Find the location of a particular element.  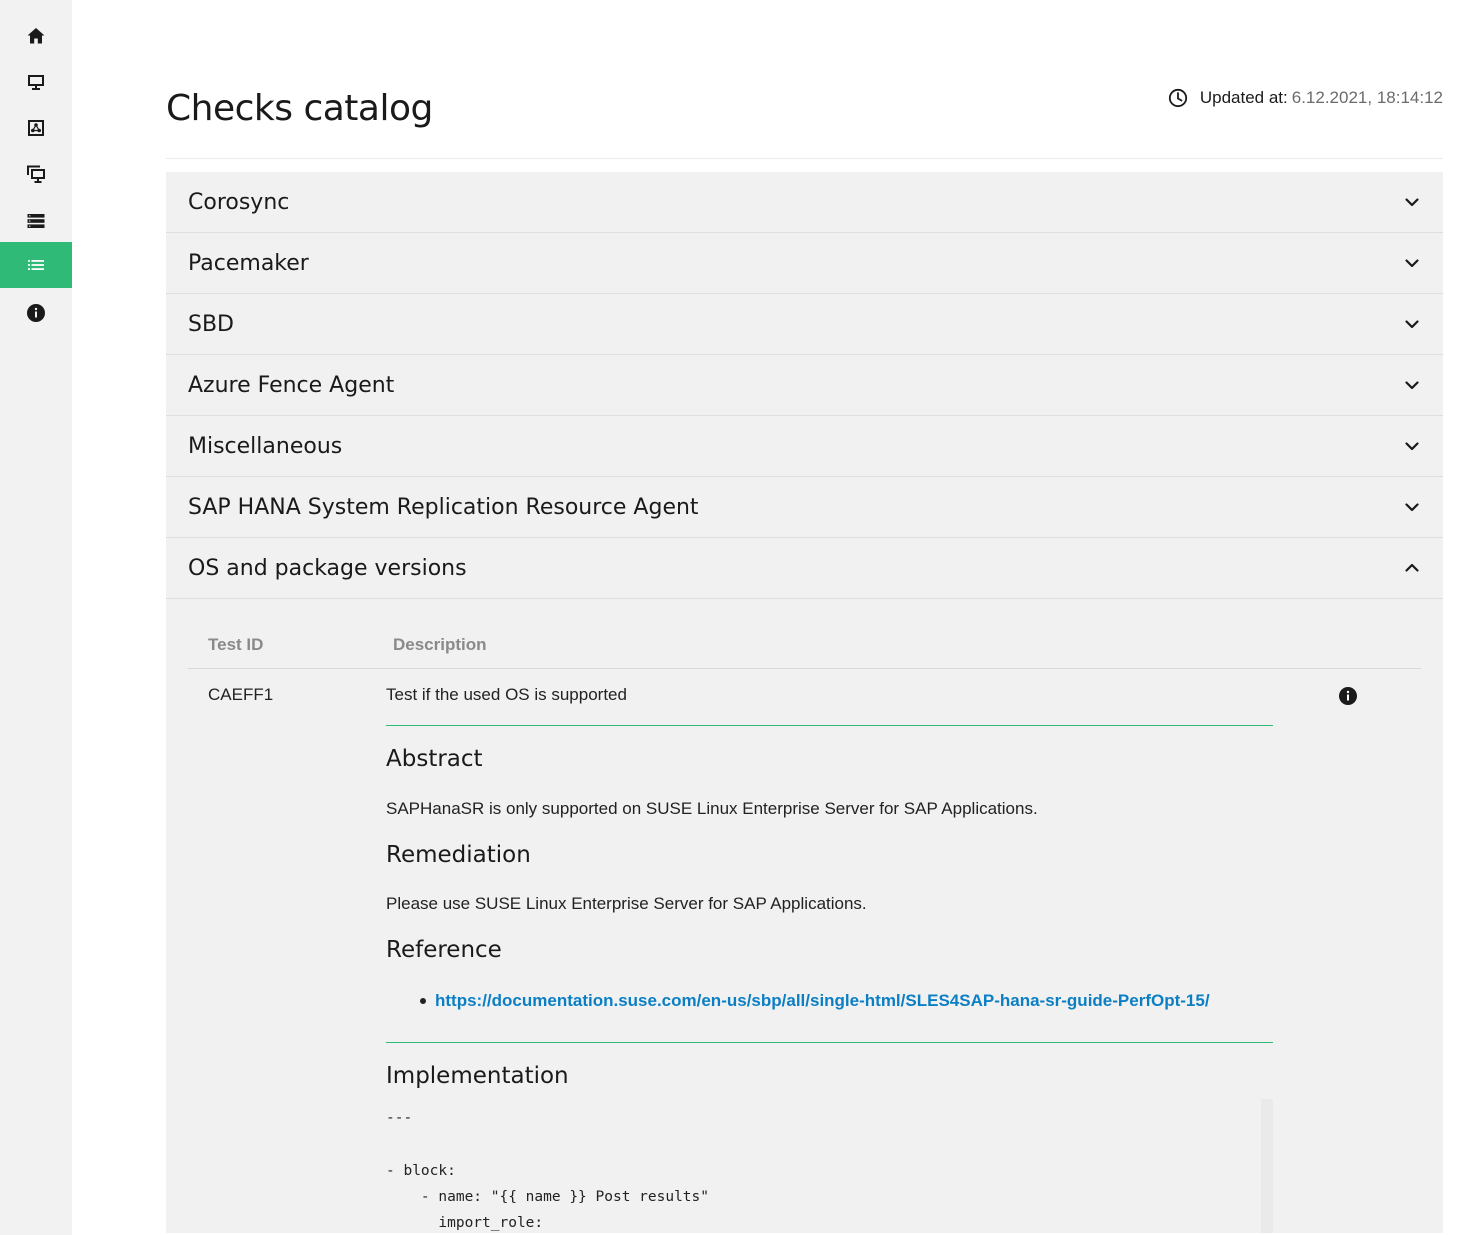

server-stack-icon is located at coordinates (36, 221).